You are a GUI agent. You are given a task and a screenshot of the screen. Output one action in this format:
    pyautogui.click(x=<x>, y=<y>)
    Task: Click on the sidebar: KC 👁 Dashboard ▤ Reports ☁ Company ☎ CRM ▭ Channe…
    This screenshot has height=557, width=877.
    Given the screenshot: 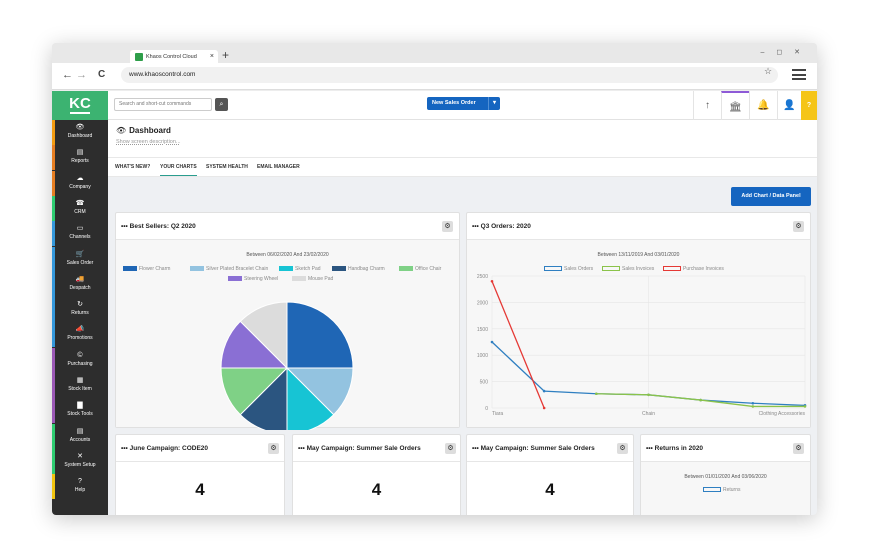 What is the action you would take?
    pyautogui.click(x=80, y=303)
    